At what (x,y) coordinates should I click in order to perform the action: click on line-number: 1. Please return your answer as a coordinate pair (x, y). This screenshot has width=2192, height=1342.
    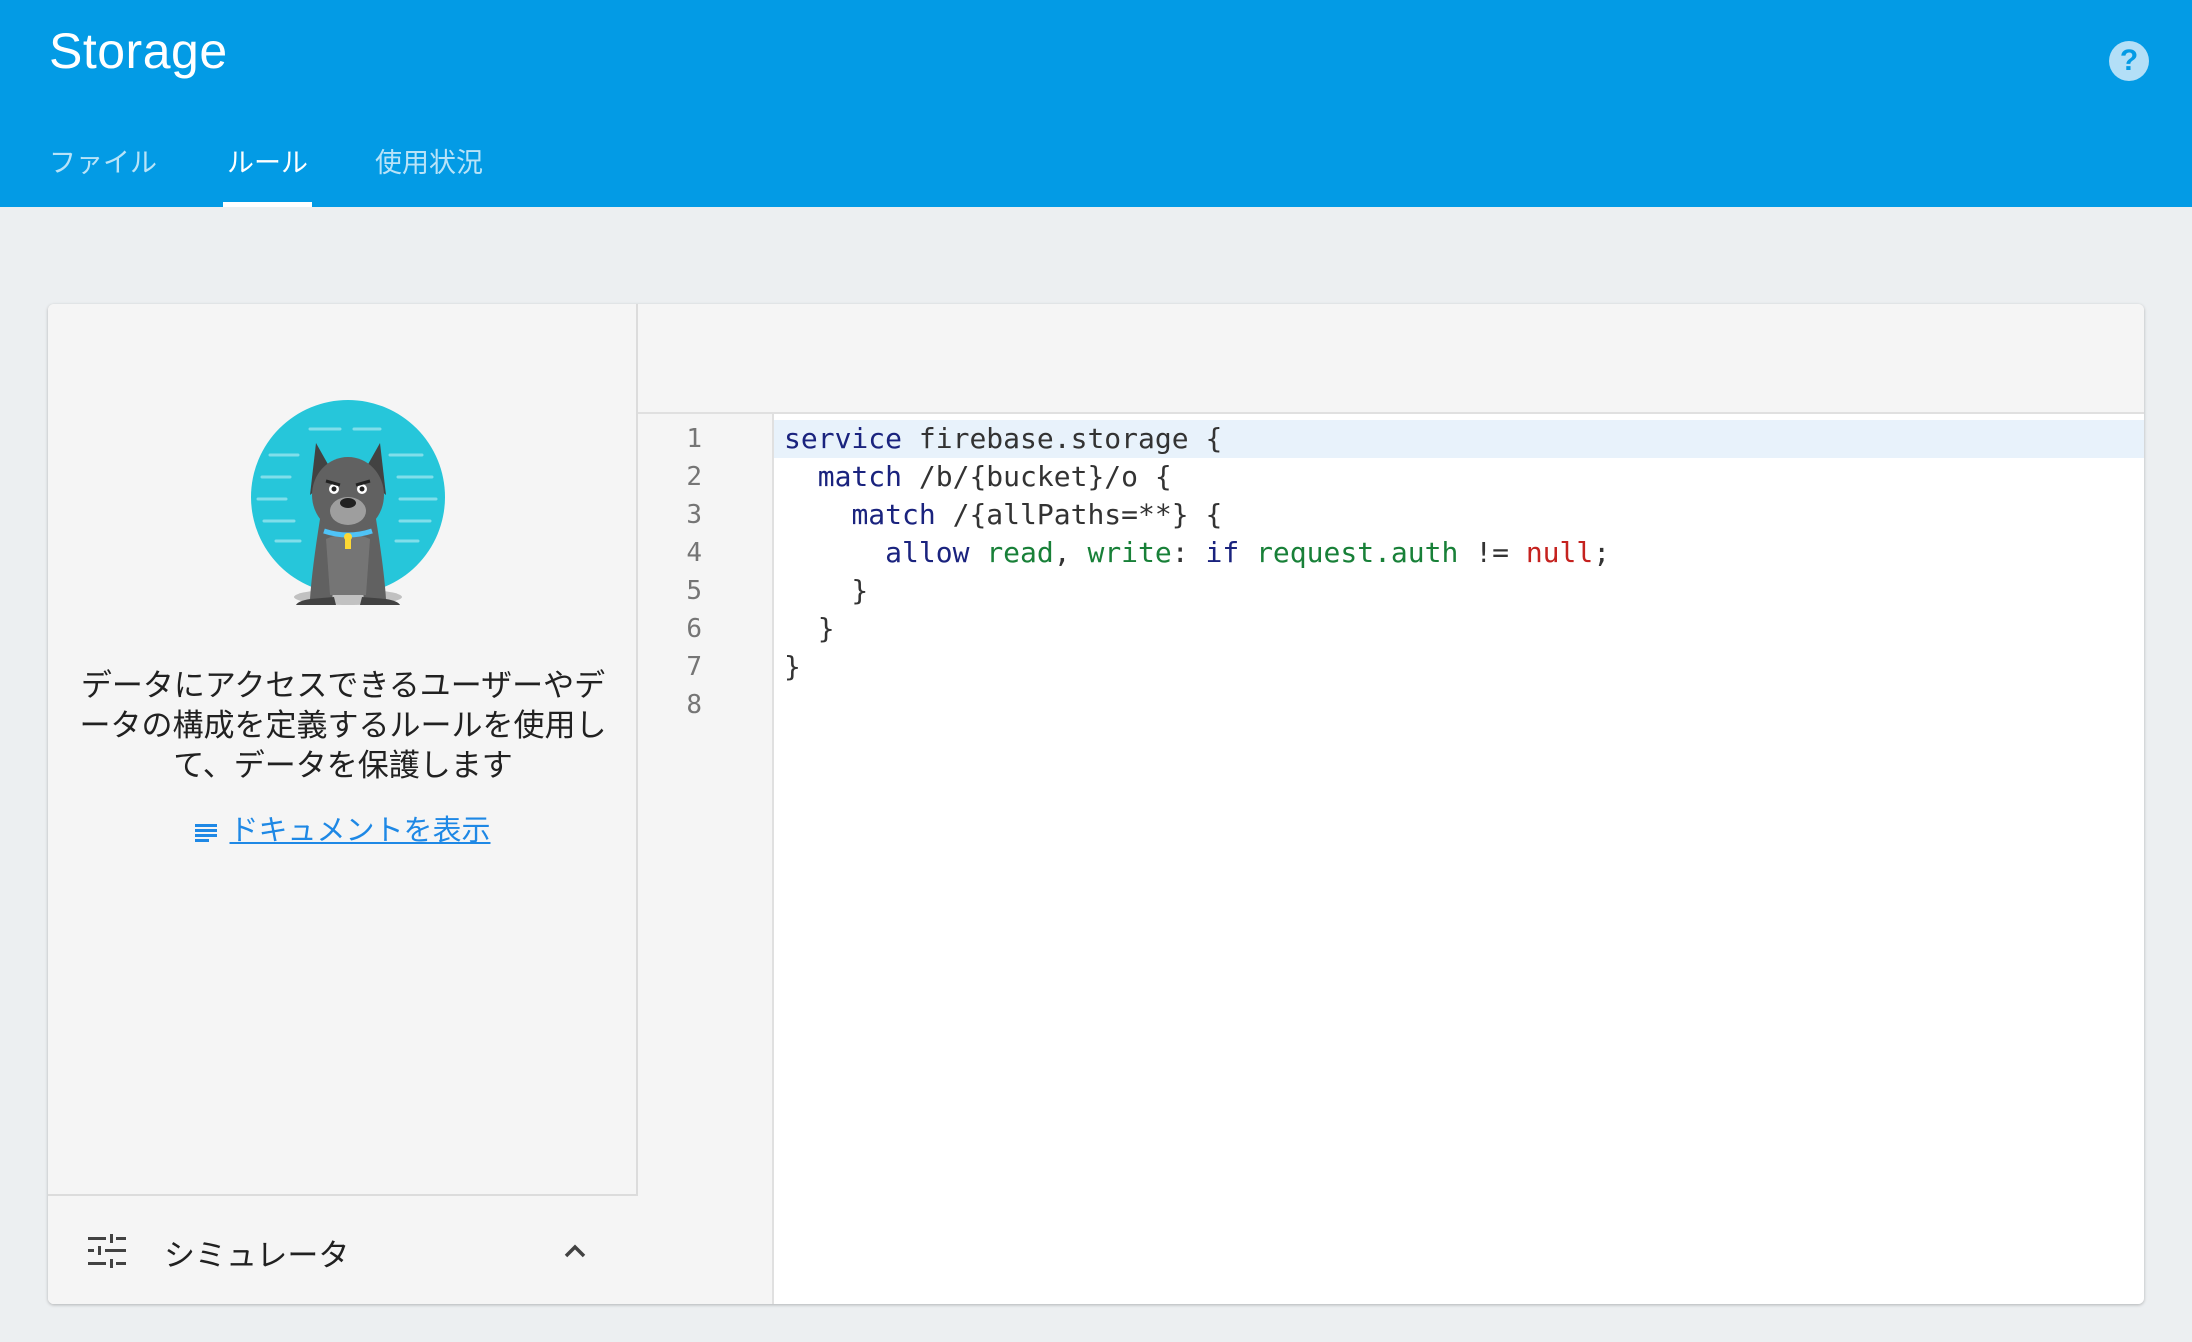
    Looking at the image, I should click on (694, 439).